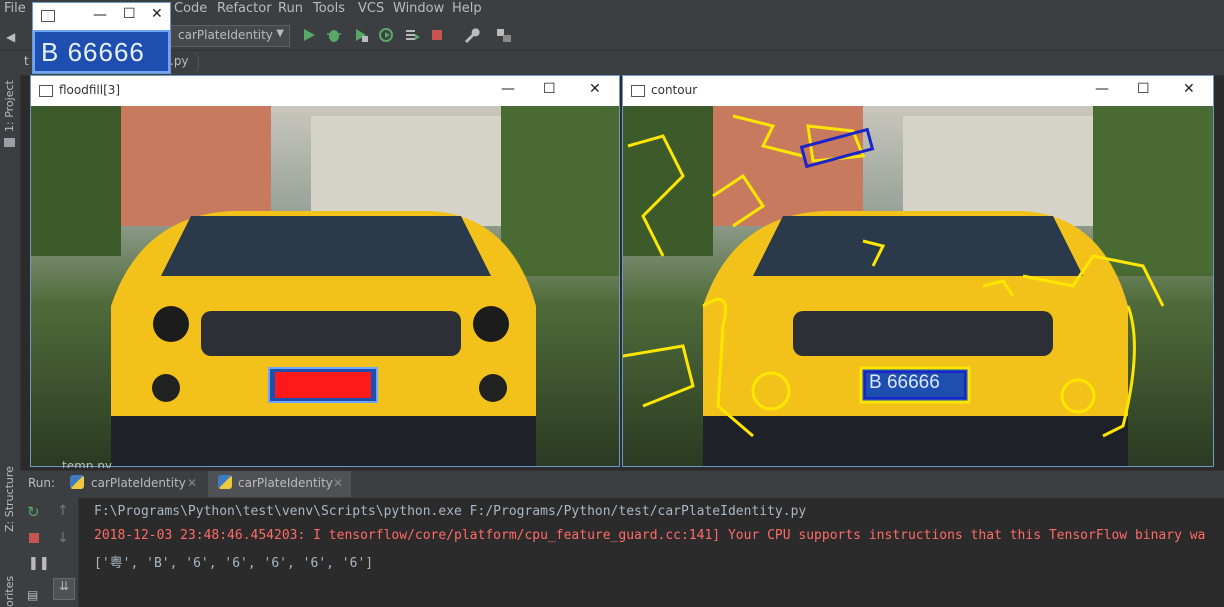  I want to click on favorites-tool-tab: orites, so click(9, 591).